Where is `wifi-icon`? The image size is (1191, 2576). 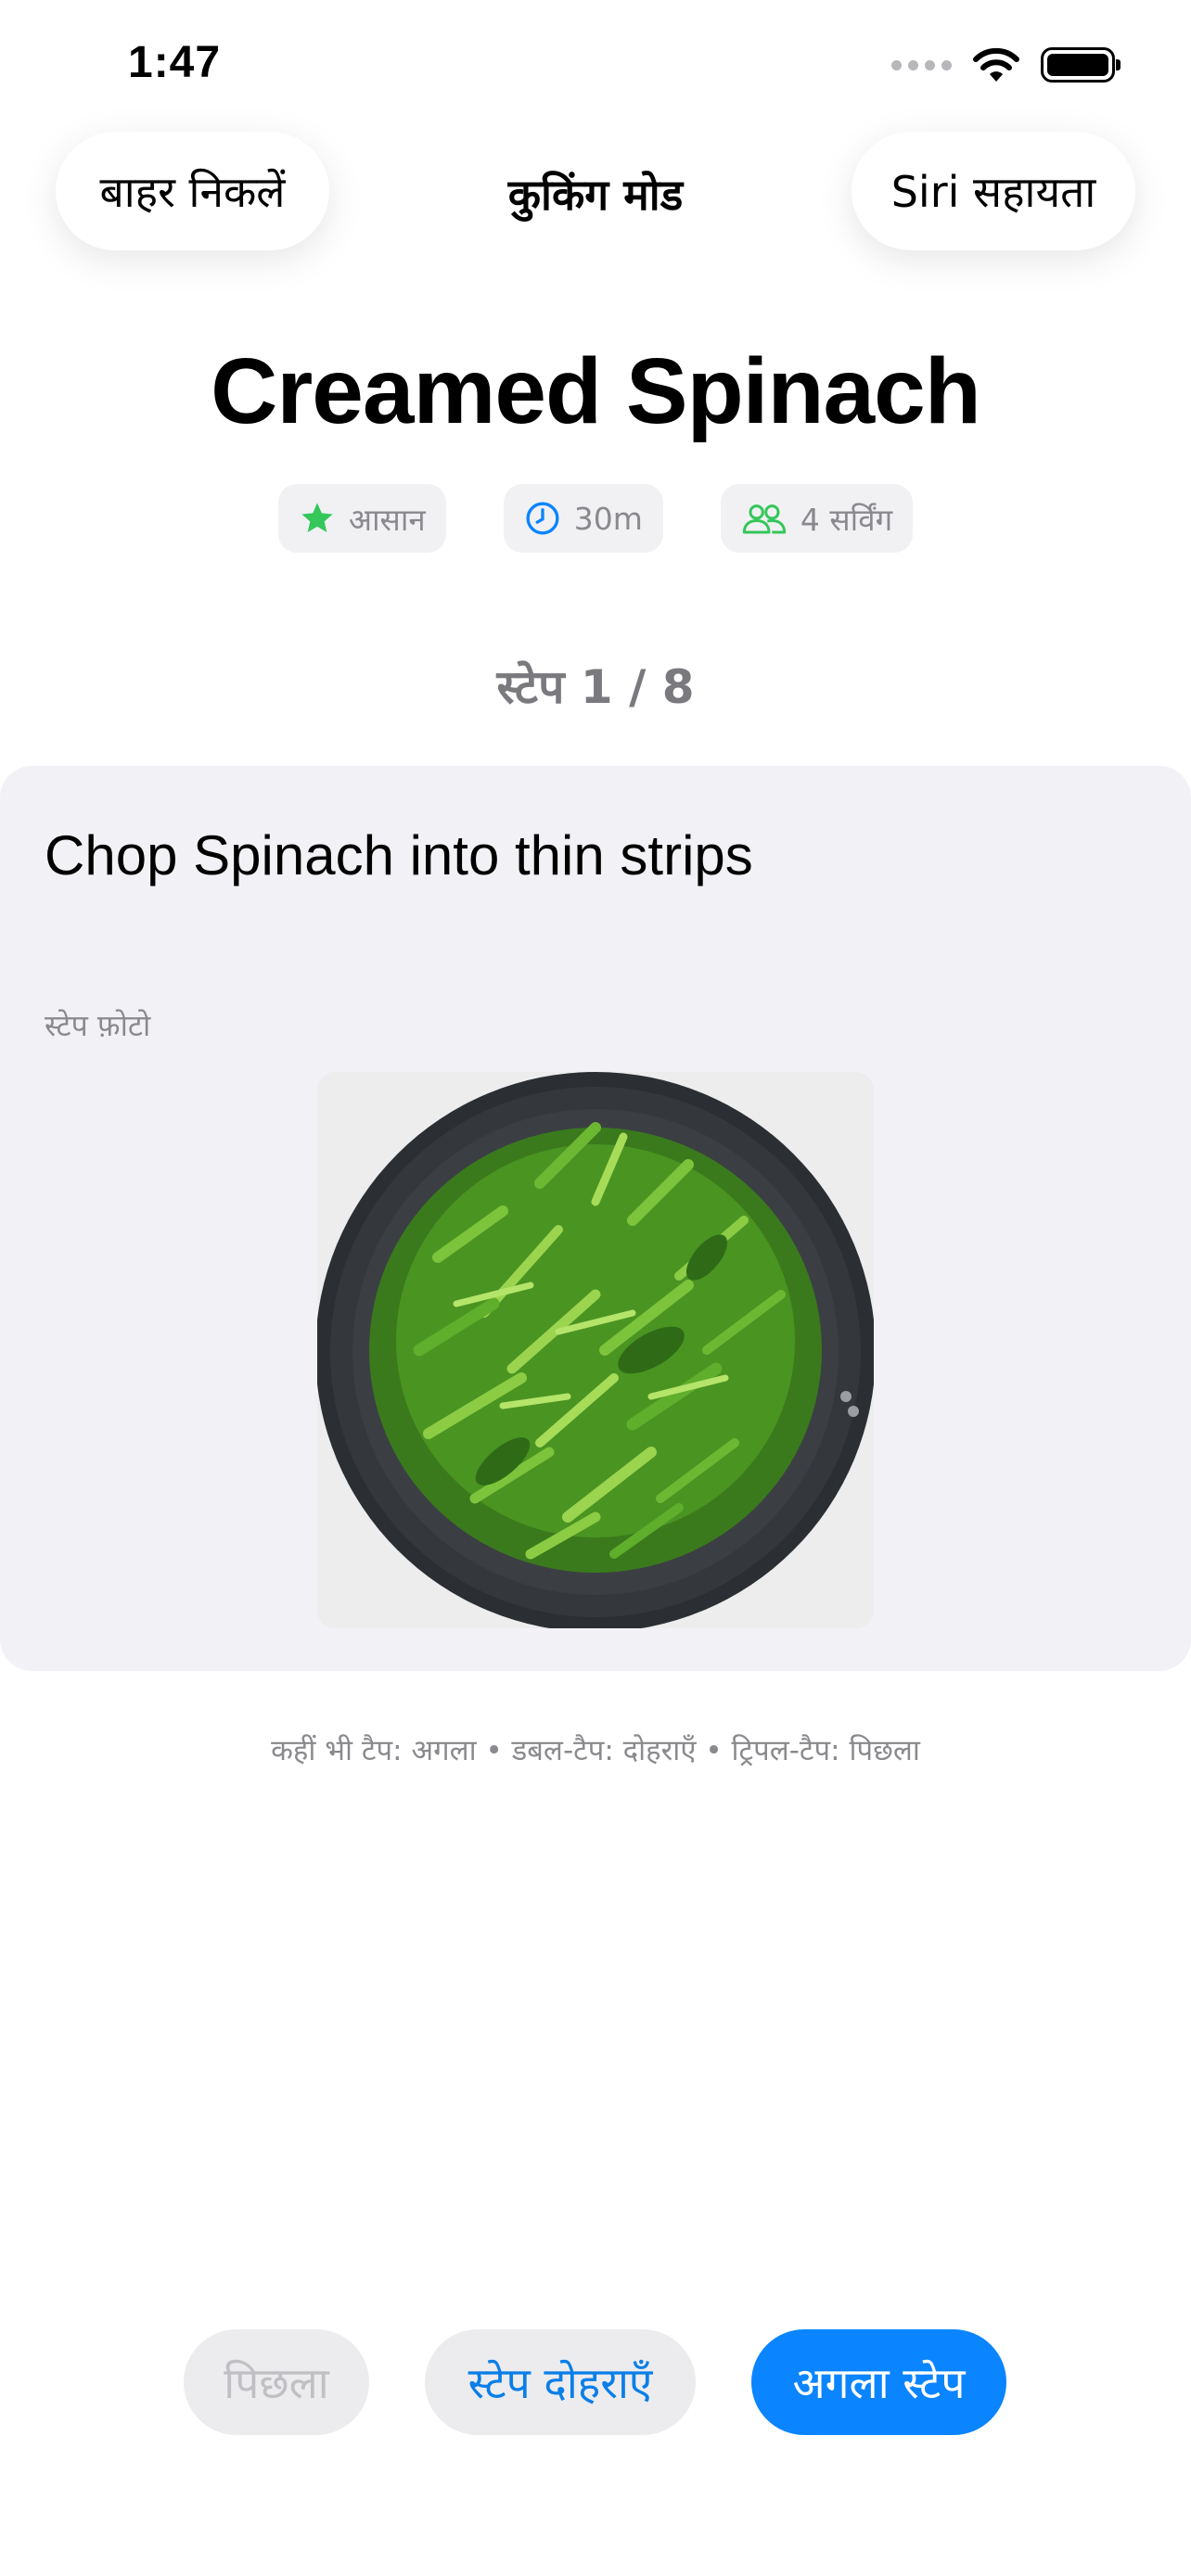 wifi-icon is located at coordinates (996, 64).